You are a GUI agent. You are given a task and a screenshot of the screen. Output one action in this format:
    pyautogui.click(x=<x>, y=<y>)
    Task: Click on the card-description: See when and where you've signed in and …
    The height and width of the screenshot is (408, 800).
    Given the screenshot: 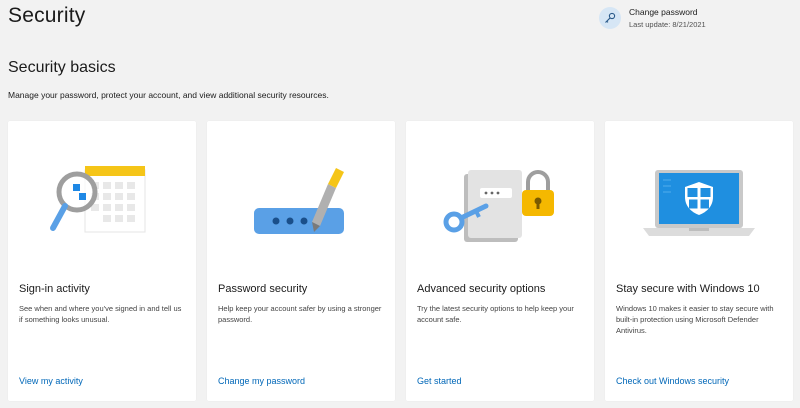 What is the action you would take?
    pyautogui.click(x=100, y=314)
    